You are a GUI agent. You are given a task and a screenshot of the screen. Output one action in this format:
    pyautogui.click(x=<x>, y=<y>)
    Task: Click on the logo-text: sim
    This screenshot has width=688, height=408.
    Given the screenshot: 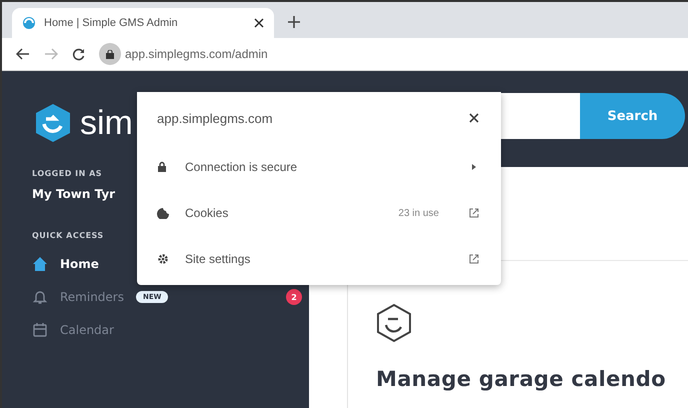 What is the action you would take?
    pyautogui.click(x=106, y=123)
    